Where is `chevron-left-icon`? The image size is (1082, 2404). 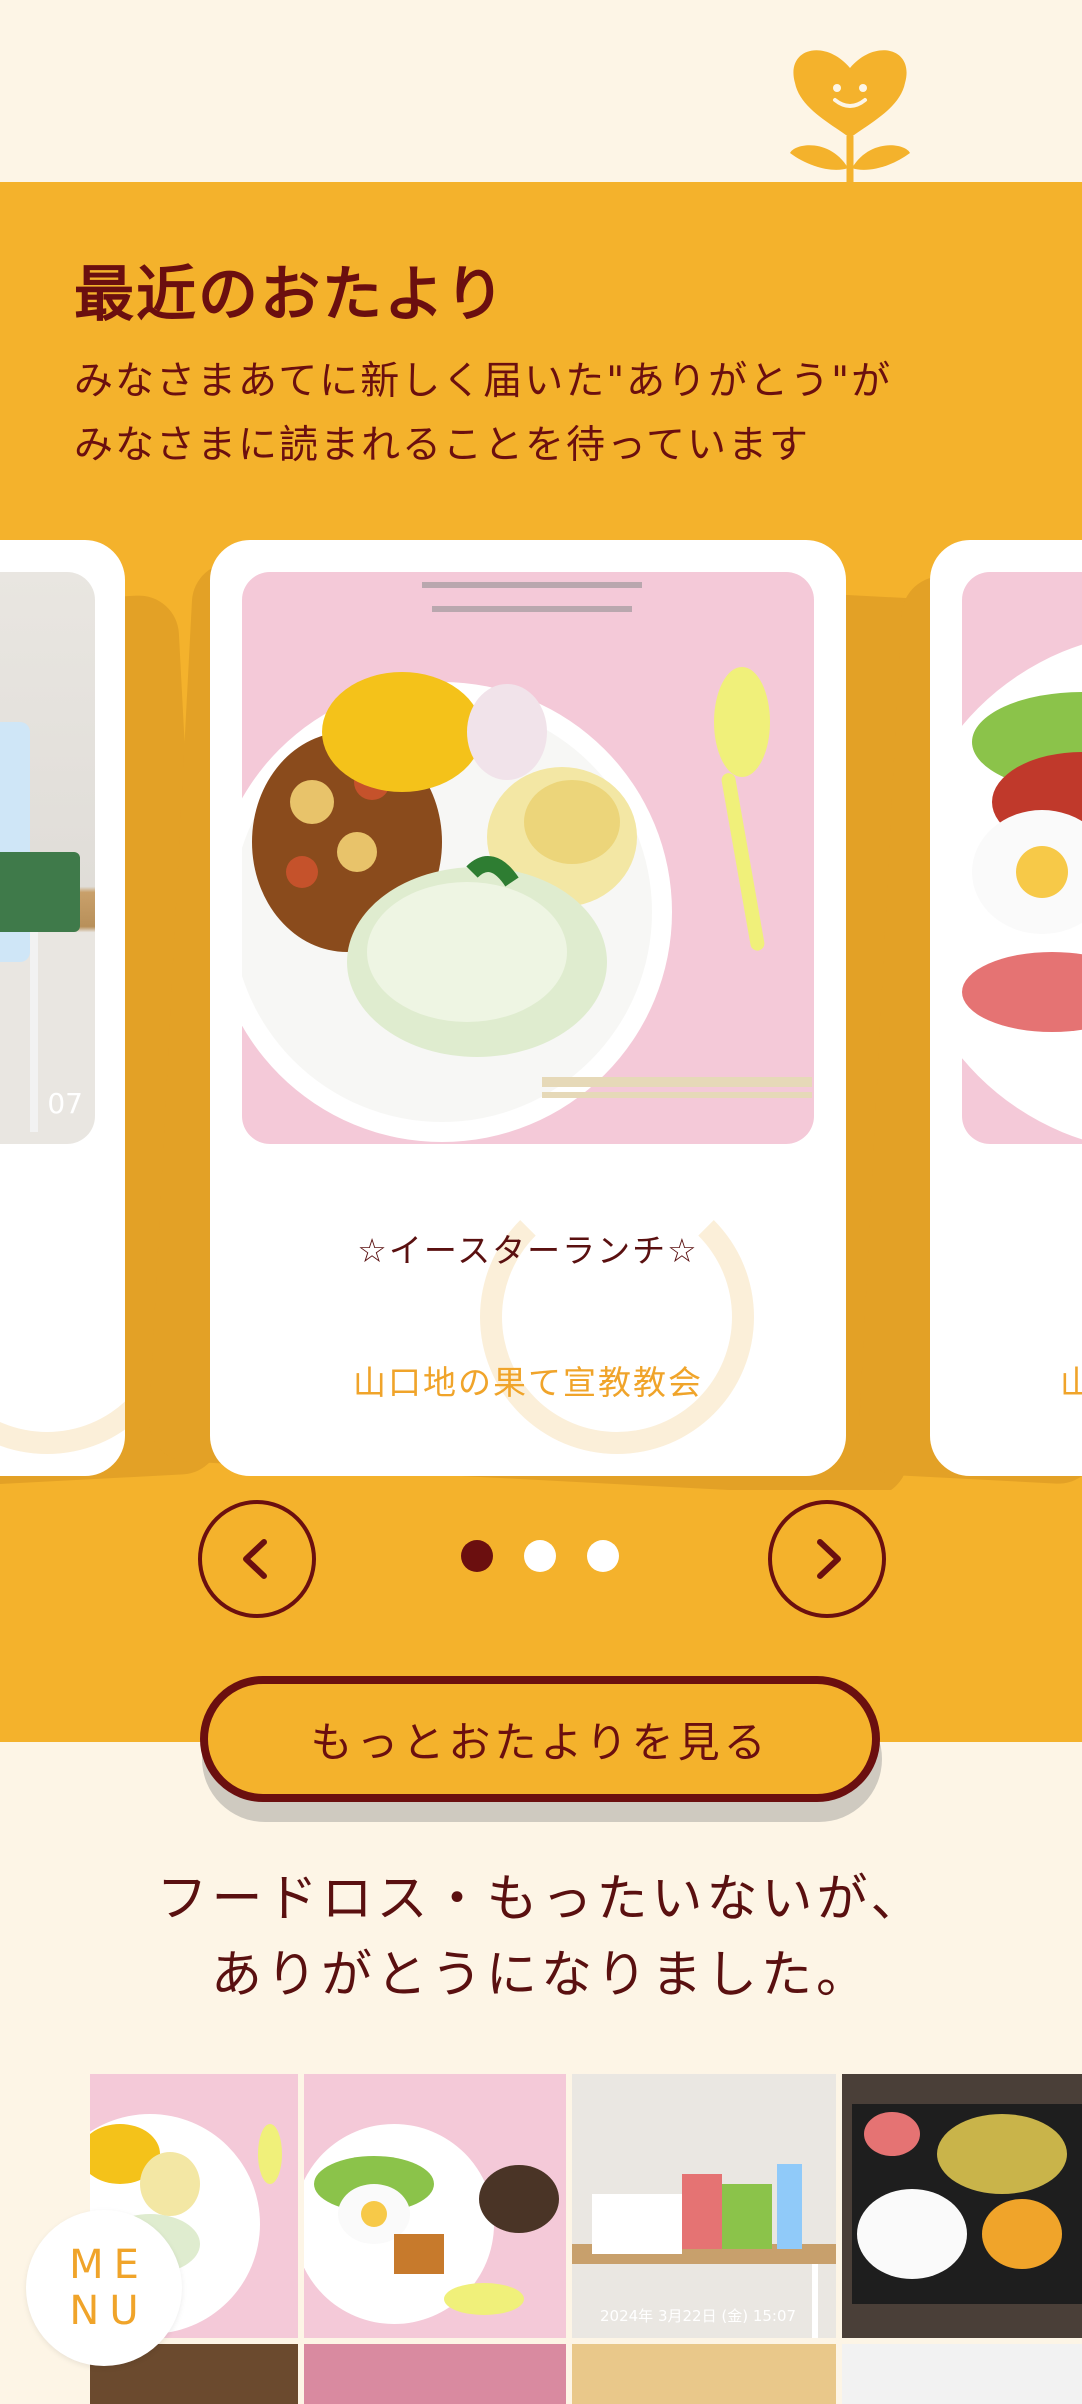
chevron-left-icon is located at coordinates (255, 1559).